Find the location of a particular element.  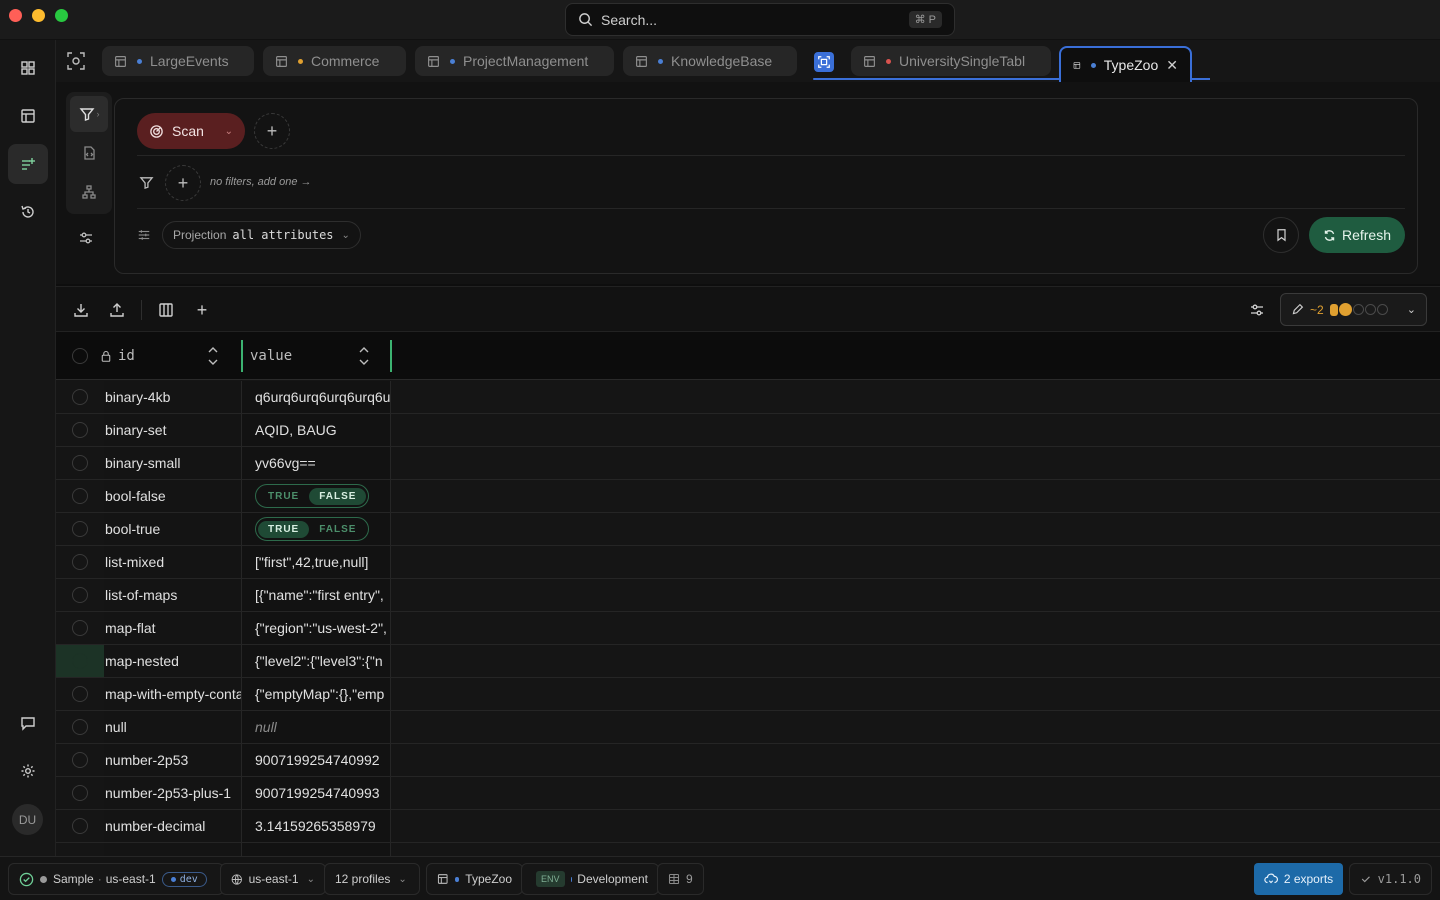

query-options-button is located at coordinates (86, 239).